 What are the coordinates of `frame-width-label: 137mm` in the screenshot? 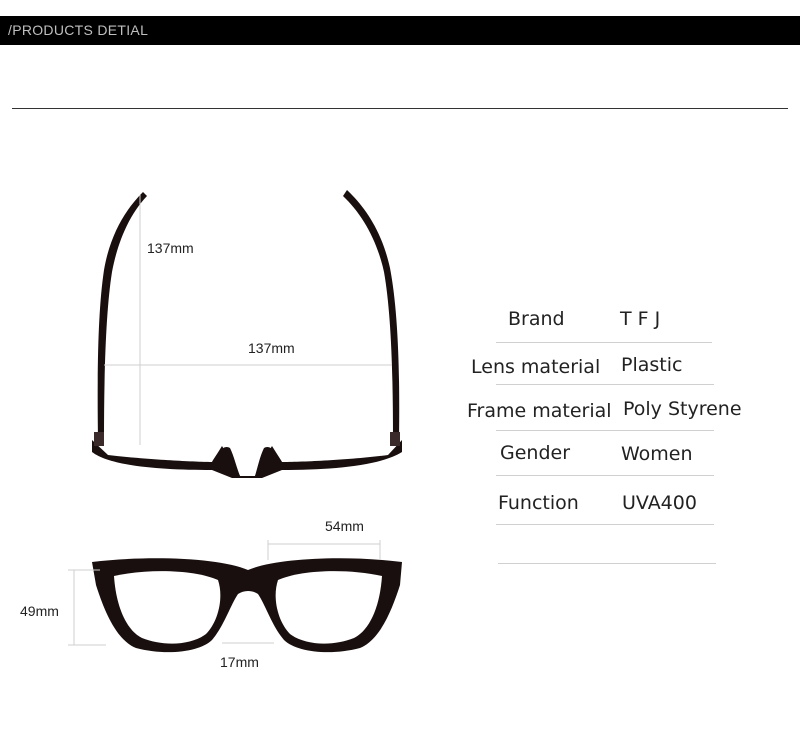 It's located at (271, 348).